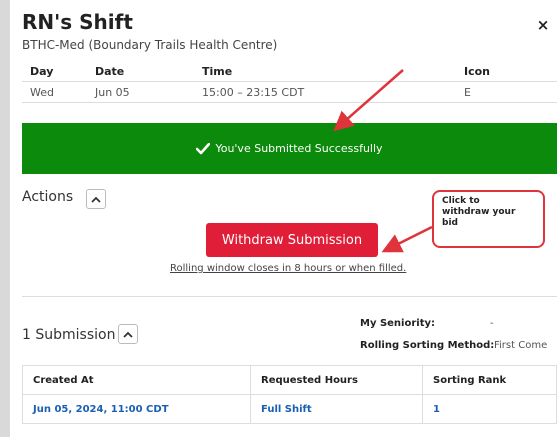  Describe the element at coordinates (407, 239) in the screenshot. I see `arrow-to-withdraw` at that location.